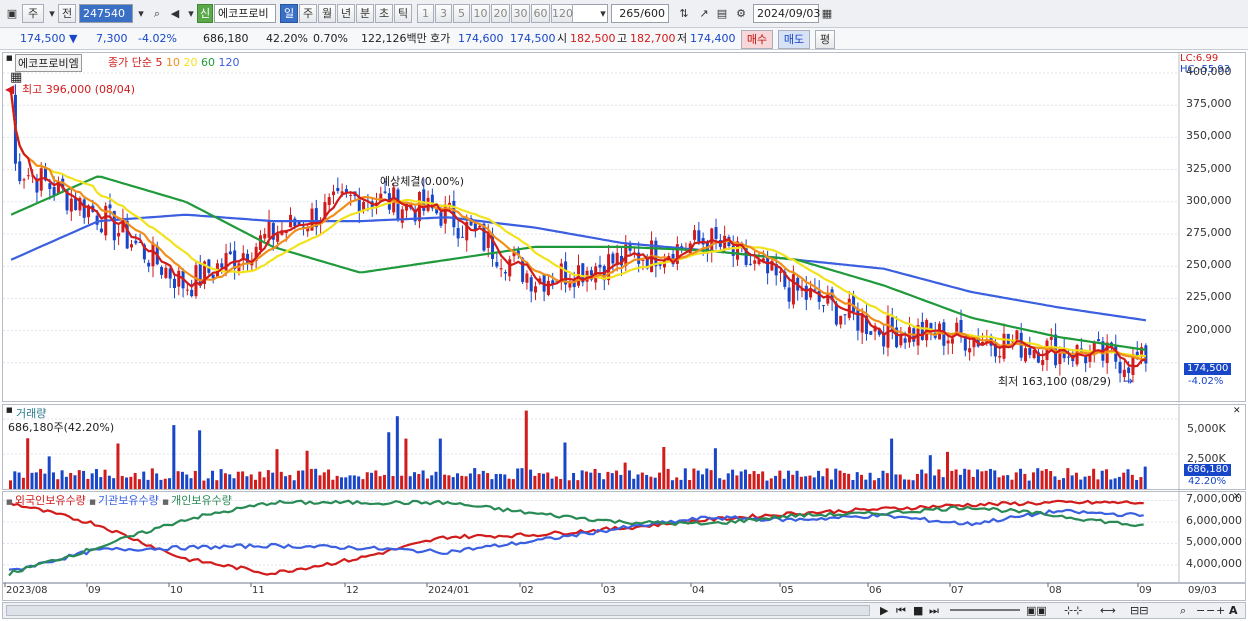 The height and width of the screenshot is (621, 1248). I want to click on scroll-last-icon: ⏭, so click(934, 611).